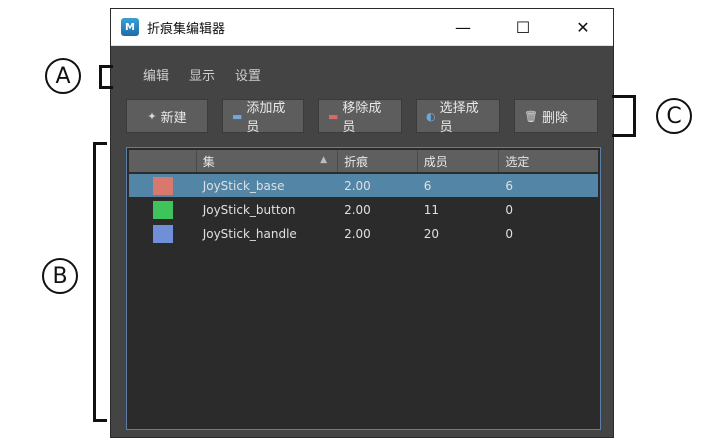 Image resolution: width=728 pixels, height=443 pixels. I want to click on column-header-color, so click(163, 161).